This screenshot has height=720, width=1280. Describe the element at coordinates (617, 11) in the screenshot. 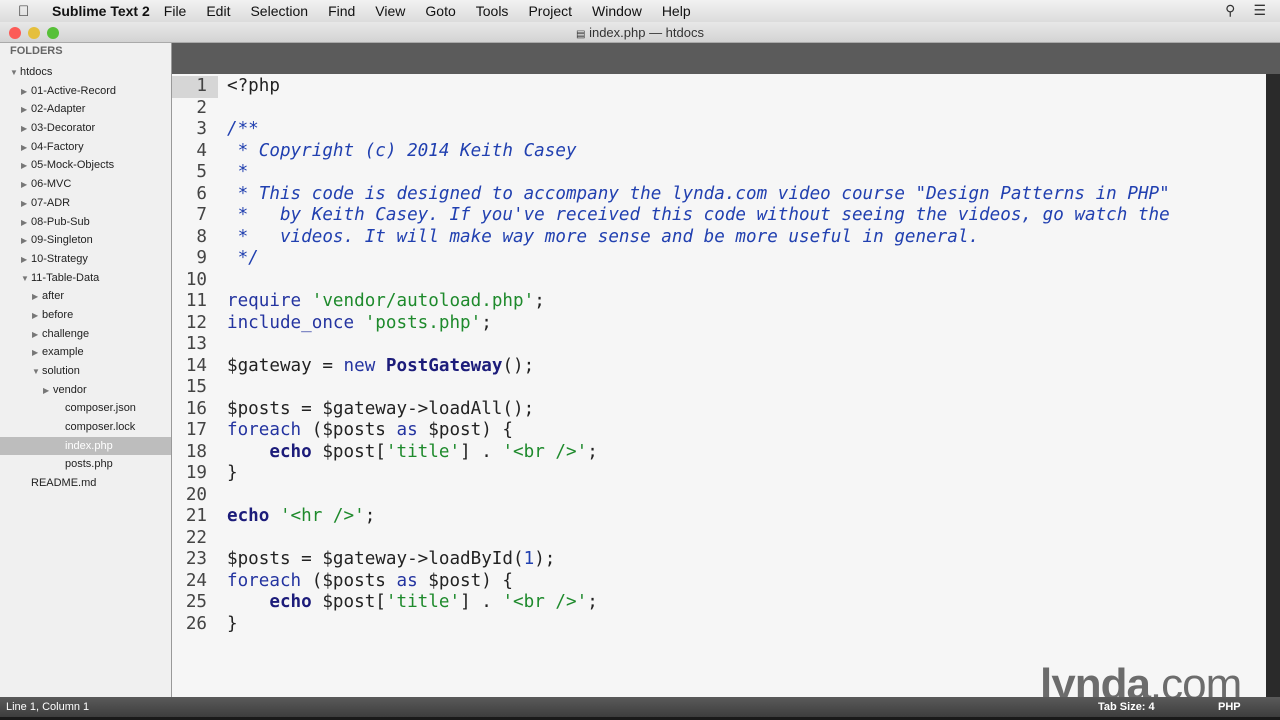

I see `menu-window: Window` at that location.